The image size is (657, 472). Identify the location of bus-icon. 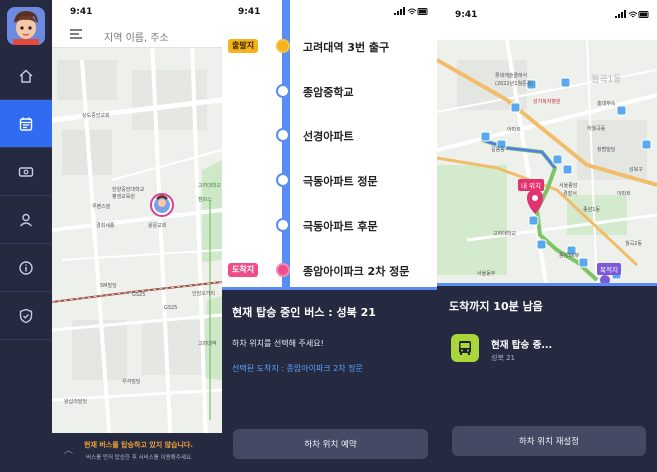
(465, 348).